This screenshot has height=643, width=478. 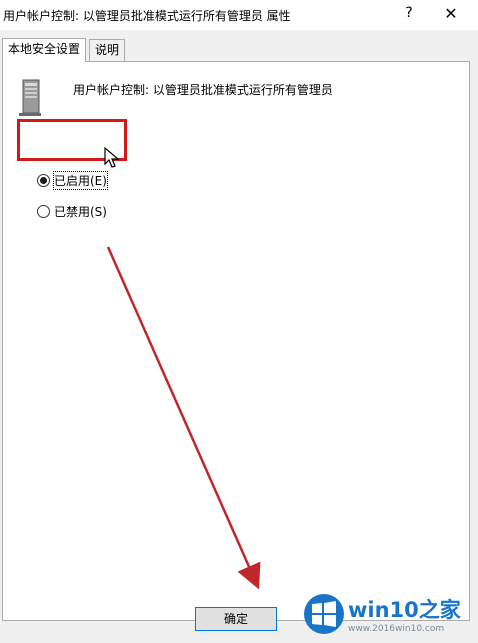 What do you see at coordinates (404, 610) in the screenshot?
I see `watermark-name: win10之家` at bounding box center [404, 610].